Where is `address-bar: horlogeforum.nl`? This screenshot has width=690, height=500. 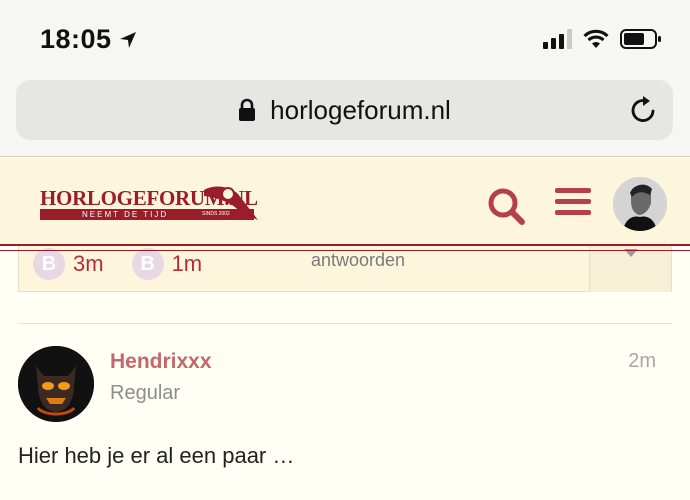
address-bar: horlogeforum.nl is located at coordinates (344, 110).